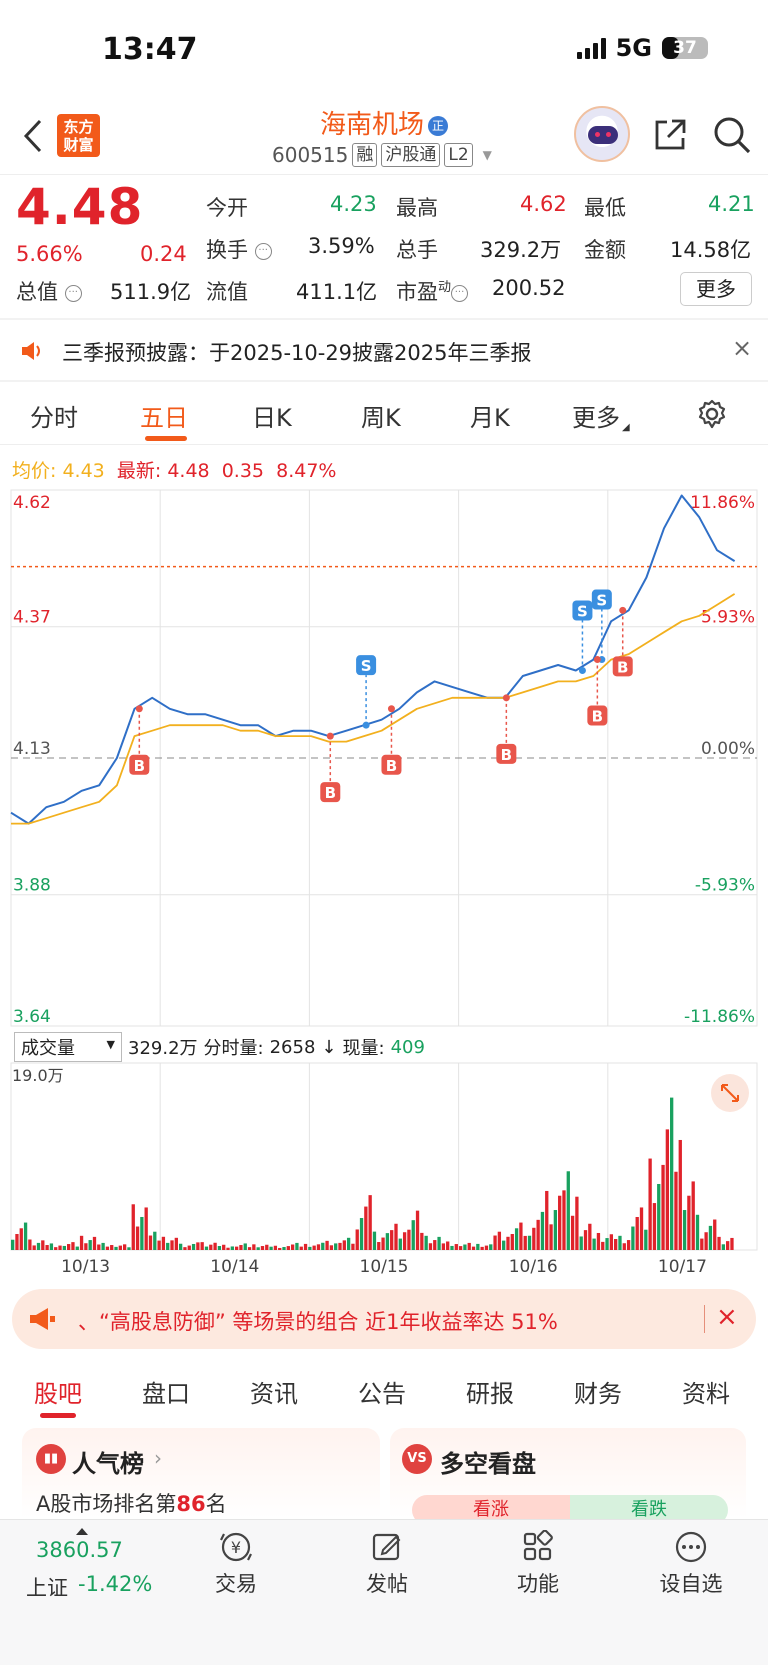  What do you see at coordinates (529, 288) in the screenshot?
I see `pe-value: 200.52` at bounding box center [529, 288].